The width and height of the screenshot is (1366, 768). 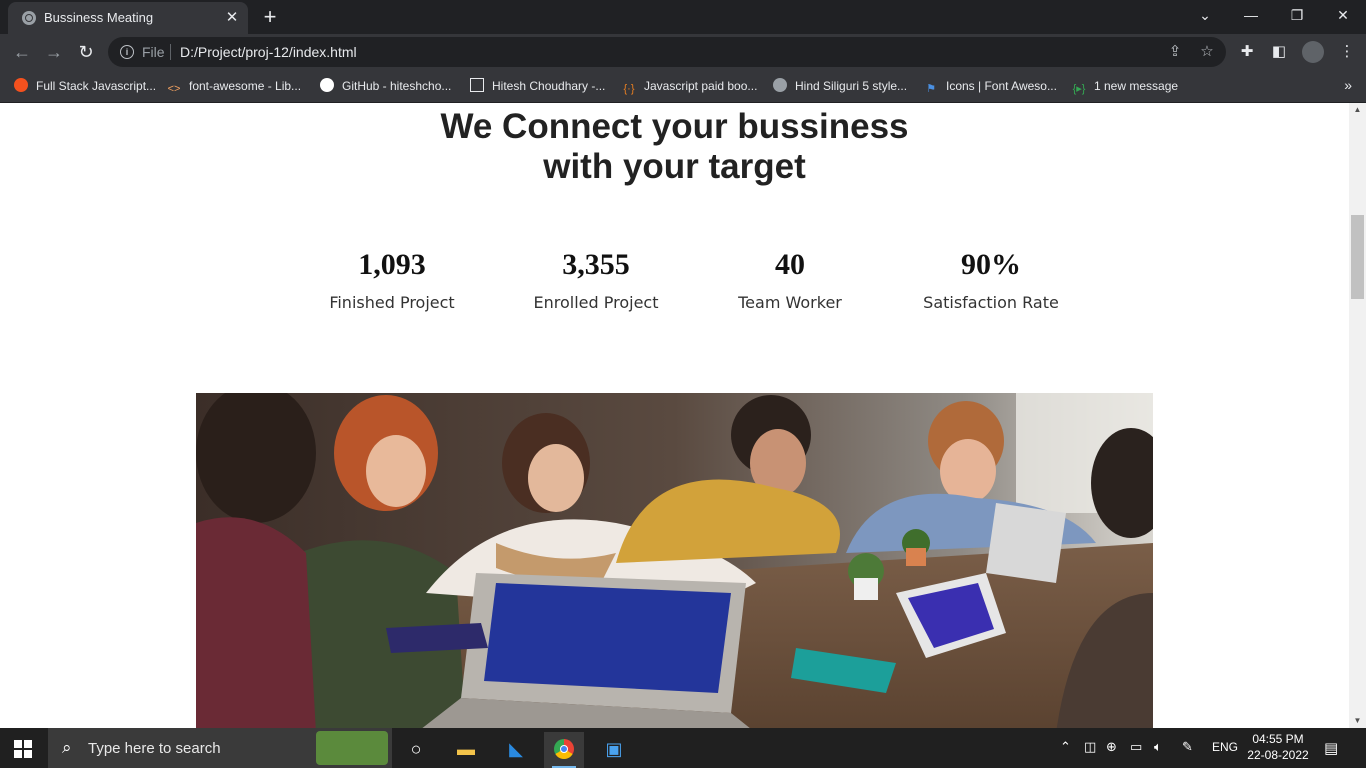 What do you see at coordinates (1205, 15) in the screenshot?
I see `tab-search-chevron-icon: ⌄` at bounding box center [1205, 15].